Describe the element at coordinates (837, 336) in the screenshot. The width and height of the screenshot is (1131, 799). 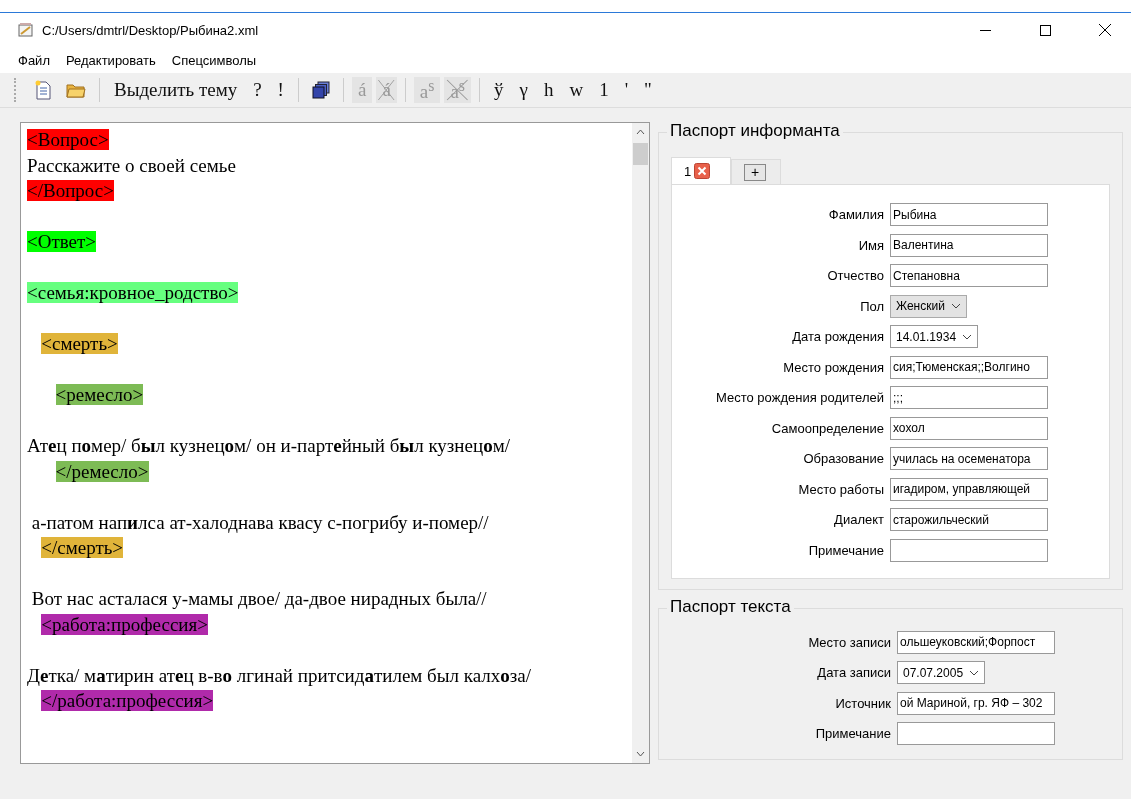
I see `field-label: Дата рождения` at that location.